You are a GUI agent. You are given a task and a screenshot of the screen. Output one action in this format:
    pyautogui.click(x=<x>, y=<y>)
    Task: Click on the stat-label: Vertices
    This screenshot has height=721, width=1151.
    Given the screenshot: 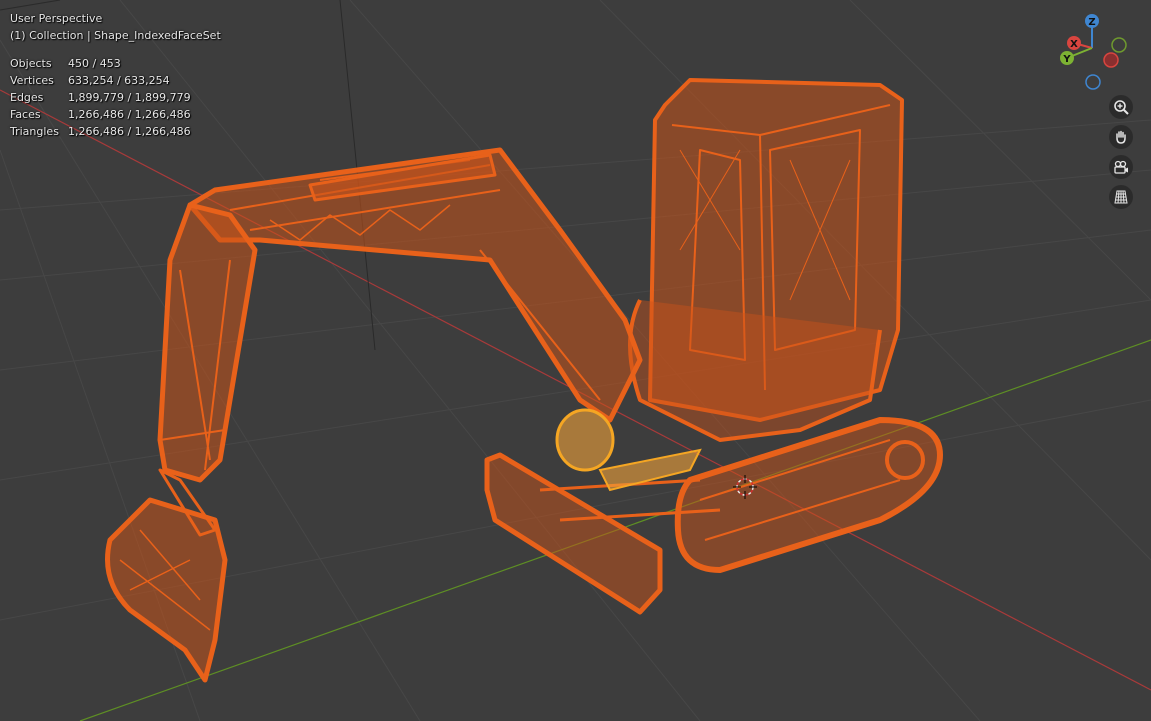 What is the action you would take?
    pyautogui.click(x=32, y=80)
    